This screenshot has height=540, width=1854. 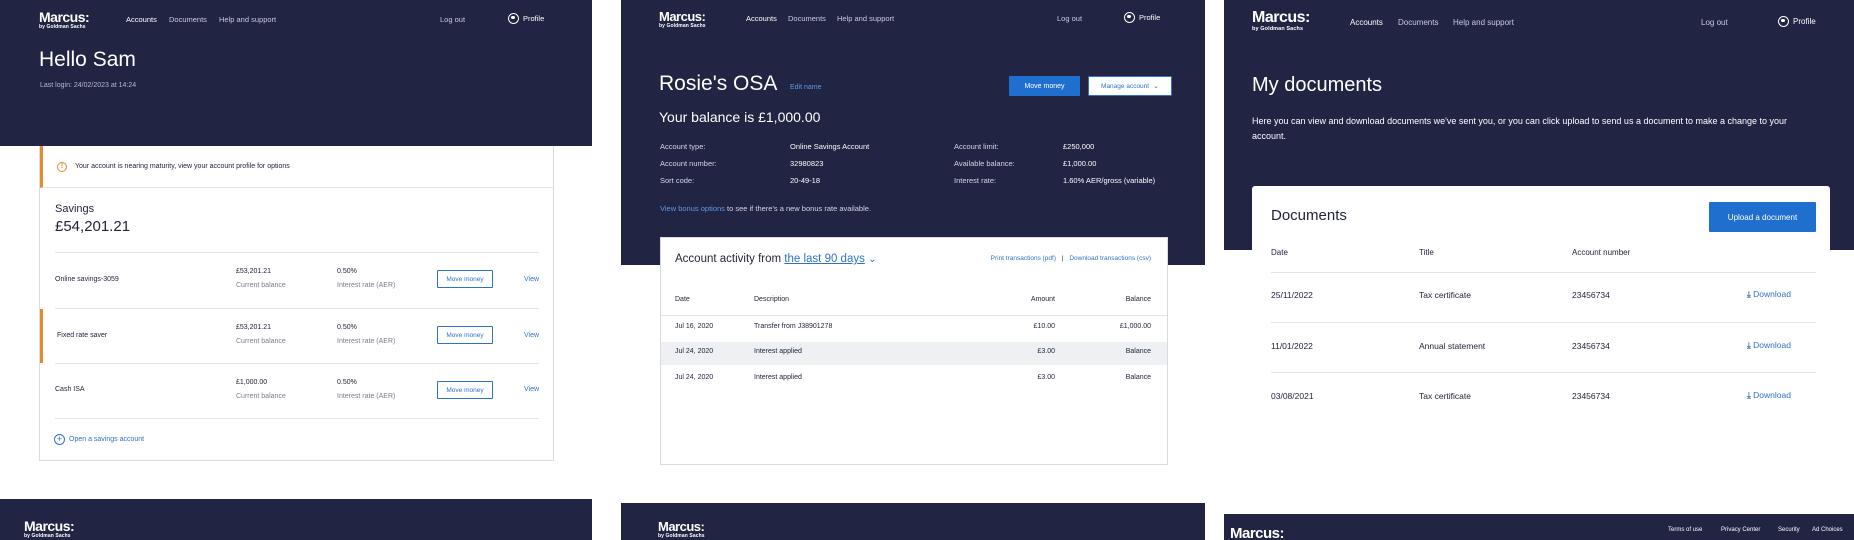 What do you see at coordinates (1601, 252) in the screenshot?
I see `col-account-number: Account number` at bounding box center [1601, 252].